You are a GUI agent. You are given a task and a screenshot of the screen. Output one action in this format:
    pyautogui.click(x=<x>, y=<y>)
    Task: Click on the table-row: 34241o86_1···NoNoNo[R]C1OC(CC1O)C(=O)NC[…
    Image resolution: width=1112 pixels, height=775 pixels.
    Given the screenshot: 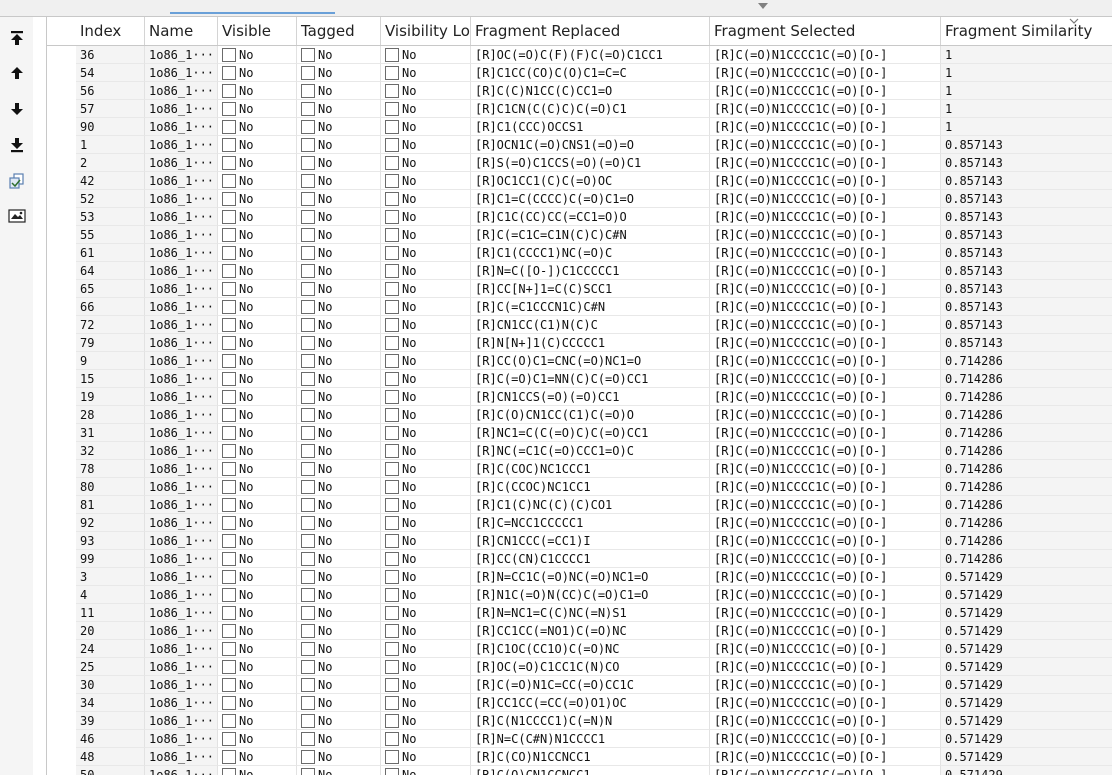 What is the action you would take?
    pyautogui.click(x=579, y=649)
    